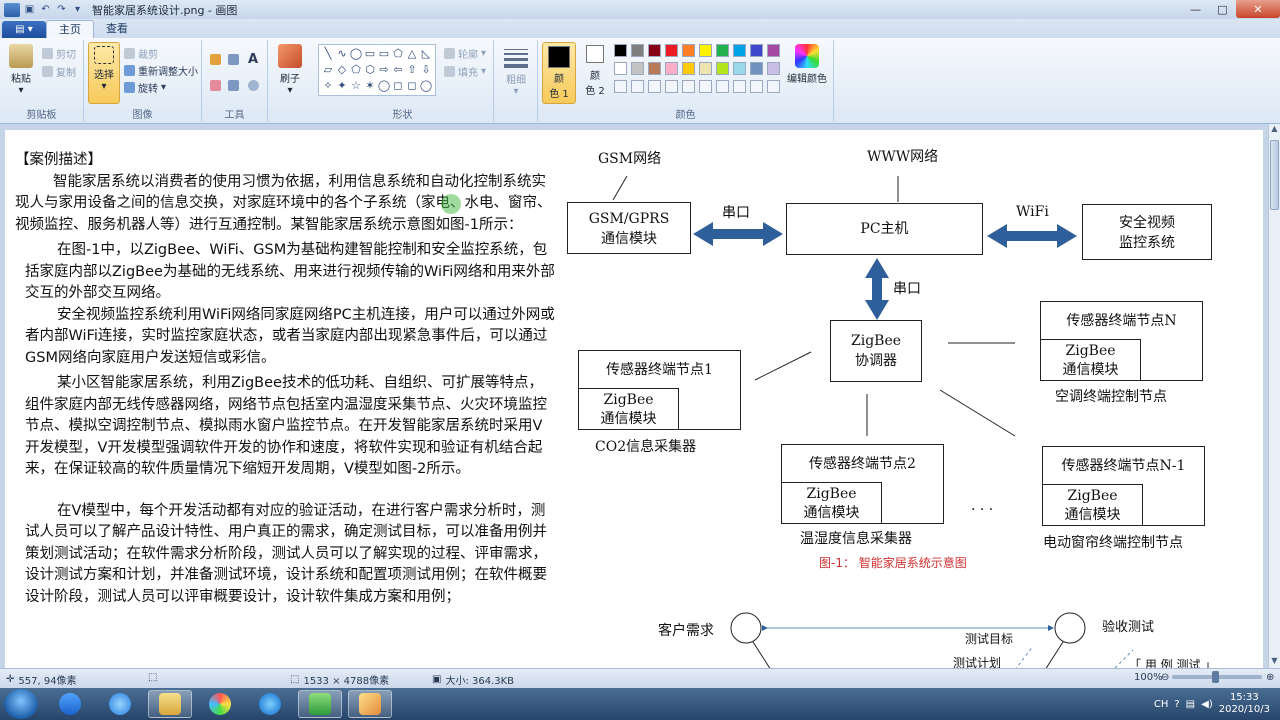 The height and width of the screenshot is (720, 1280). Describe the element at coordinates (117, 29) in the screenshot. I see `tab-view: 查看` at that location.